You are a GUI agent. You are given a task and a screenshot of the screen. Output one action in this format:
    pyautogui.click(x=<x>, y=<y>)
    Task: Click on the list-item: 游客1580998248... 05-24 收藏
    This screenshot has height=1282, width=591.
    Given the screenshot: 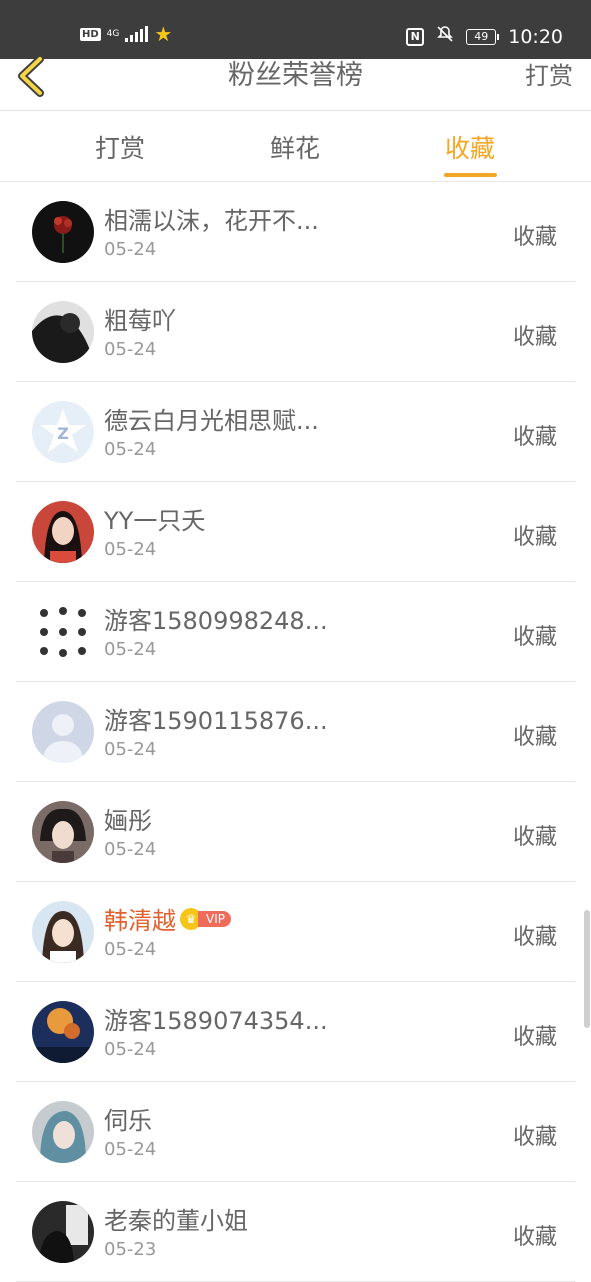 What is the action you would take?
    pyautogui.click(x=295, y=632)
    